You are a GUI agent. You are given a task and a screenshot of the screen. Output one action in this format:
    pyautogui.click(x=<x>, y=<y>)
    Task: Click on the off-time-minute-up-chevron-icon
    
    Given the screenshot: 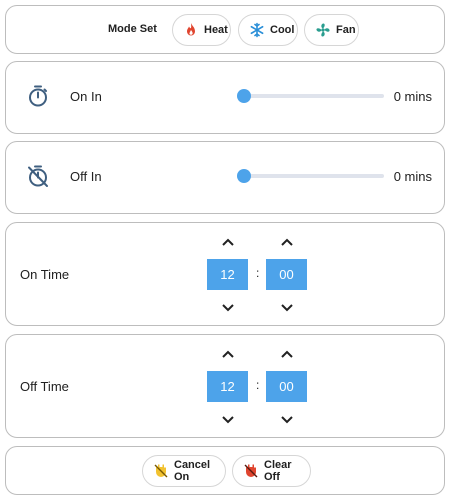 What is the action you would take?
    pyautogui.click(x=287, y=354)
    